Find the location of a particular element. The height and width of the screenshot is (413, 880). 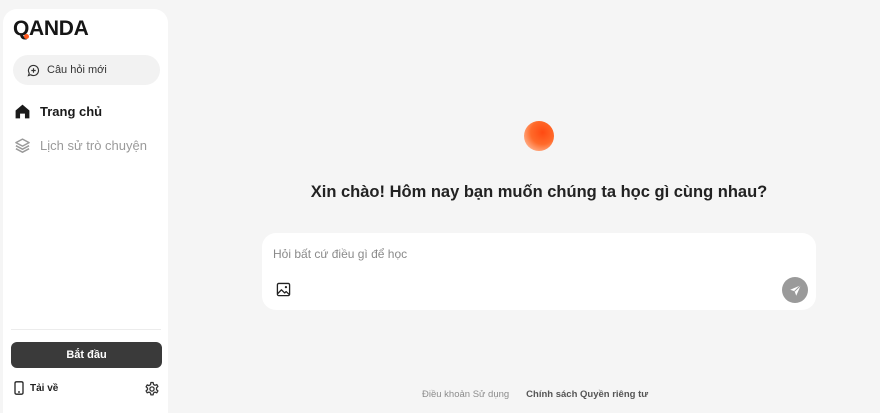

start-button: Bắt đầu is located at coordinates (86, 355).